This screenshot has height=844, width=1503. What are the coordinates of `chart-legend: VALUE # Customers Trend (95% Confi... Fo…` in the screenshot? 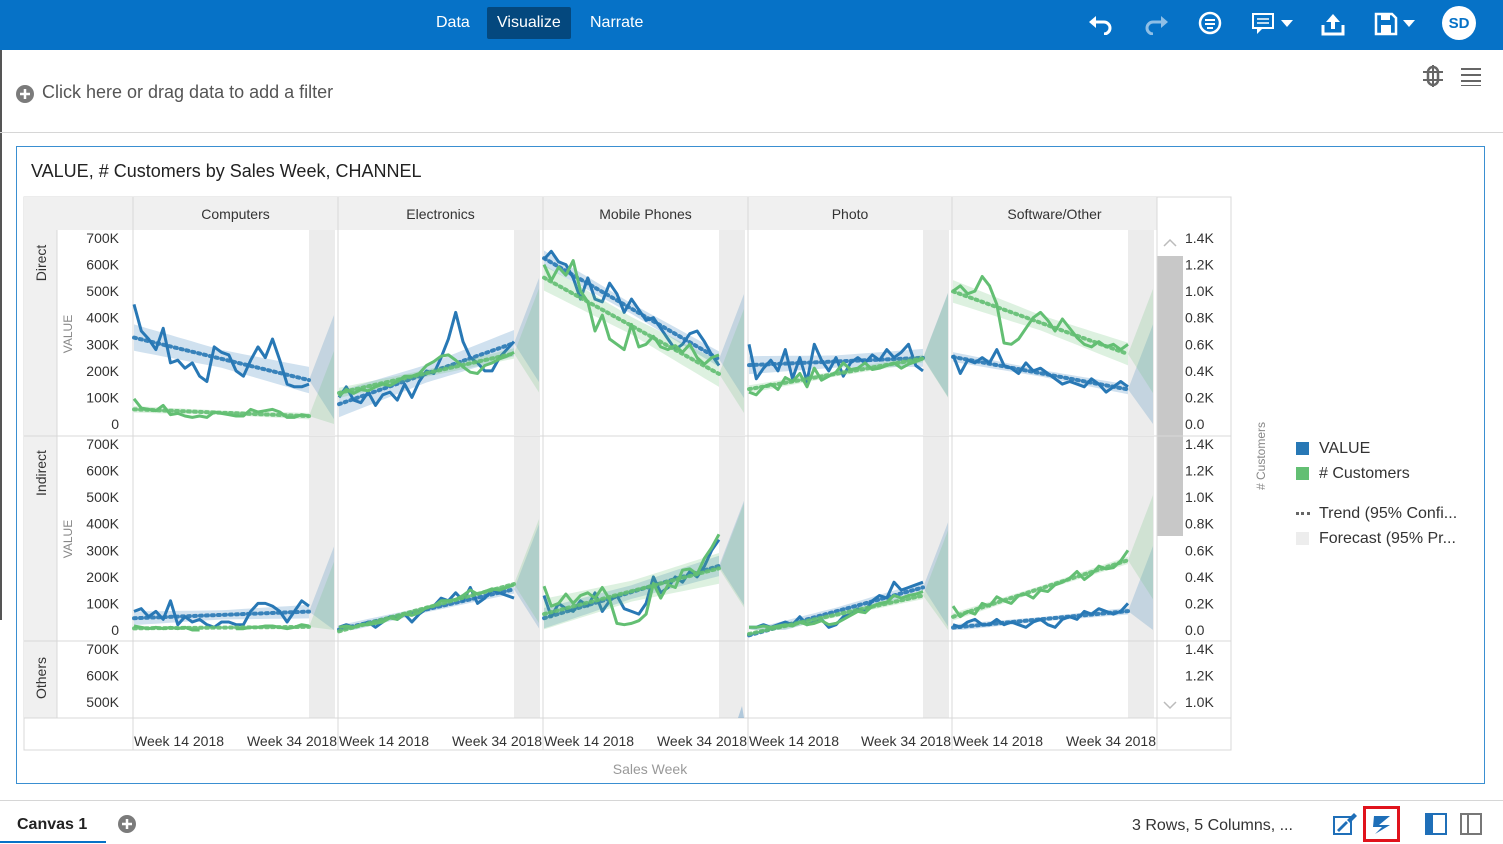 It's located at (1376, 493).